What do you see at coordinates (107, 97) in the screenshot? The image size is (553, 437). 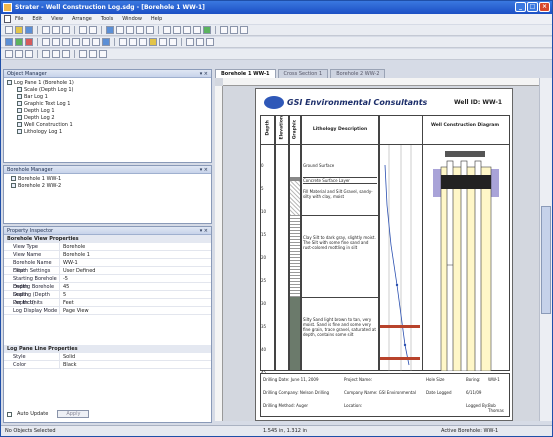 I see `tree-item-bar-log: Bar Log 1` at bounding box center [107, 97].